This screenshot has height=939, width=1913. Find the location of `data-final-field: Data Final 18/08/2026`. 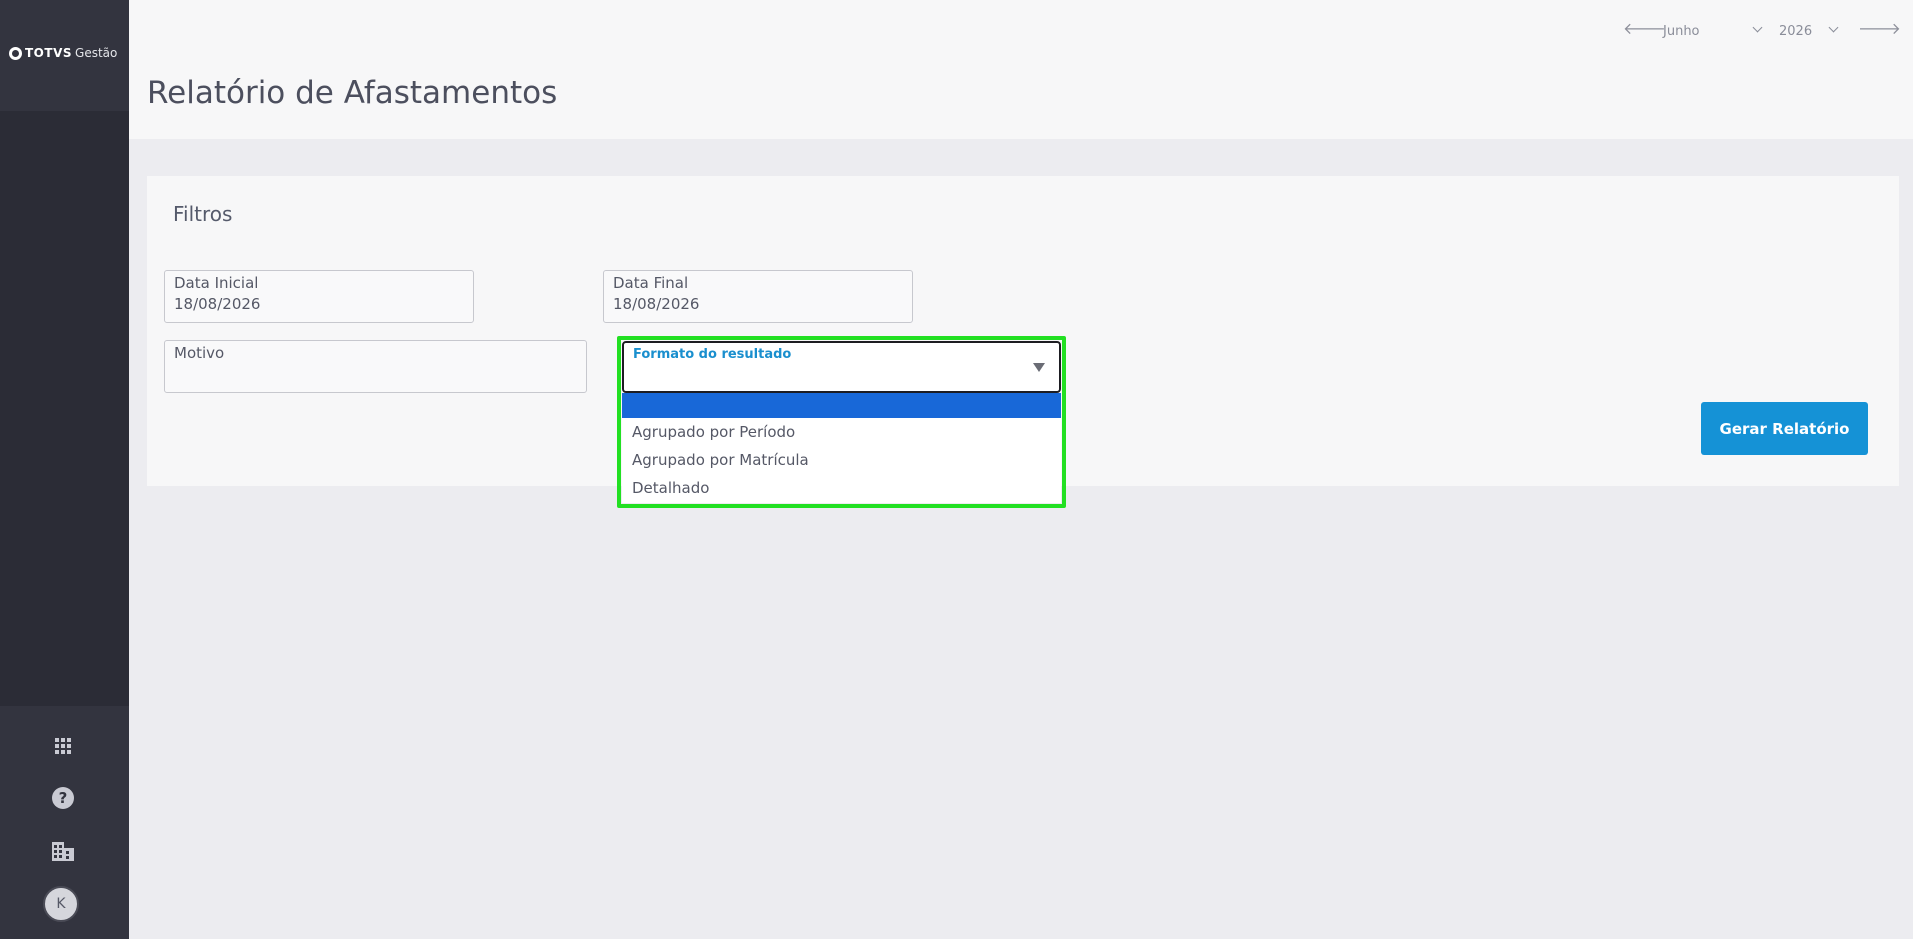

data-final-field: Data Final 18/08/2026 is located at coordinates (758, 296).